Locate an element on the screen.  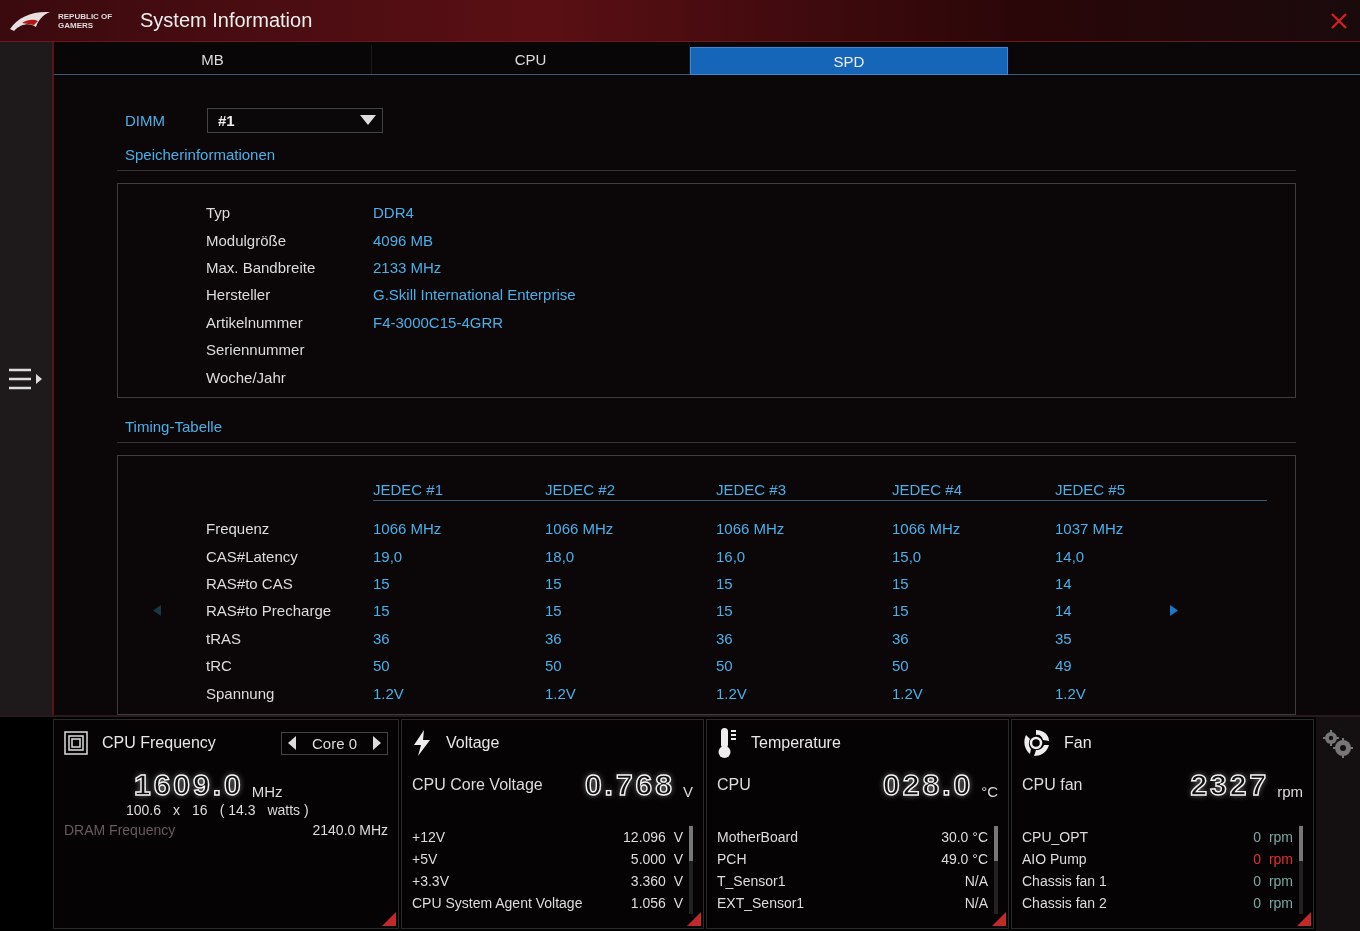
table-cell-text: 19,0 is located at coordinates (388, 556).